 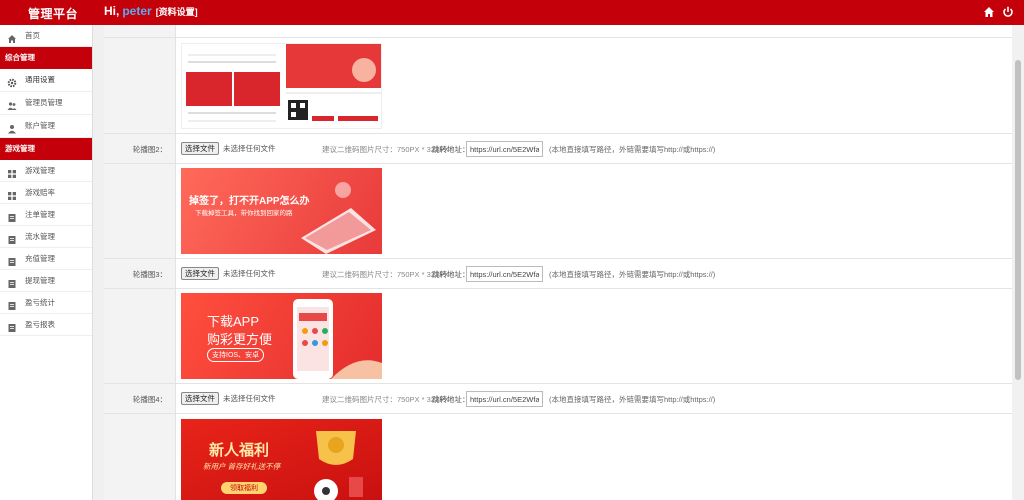 I want to click on page-scrollbar, so click(x=1018, y=262).